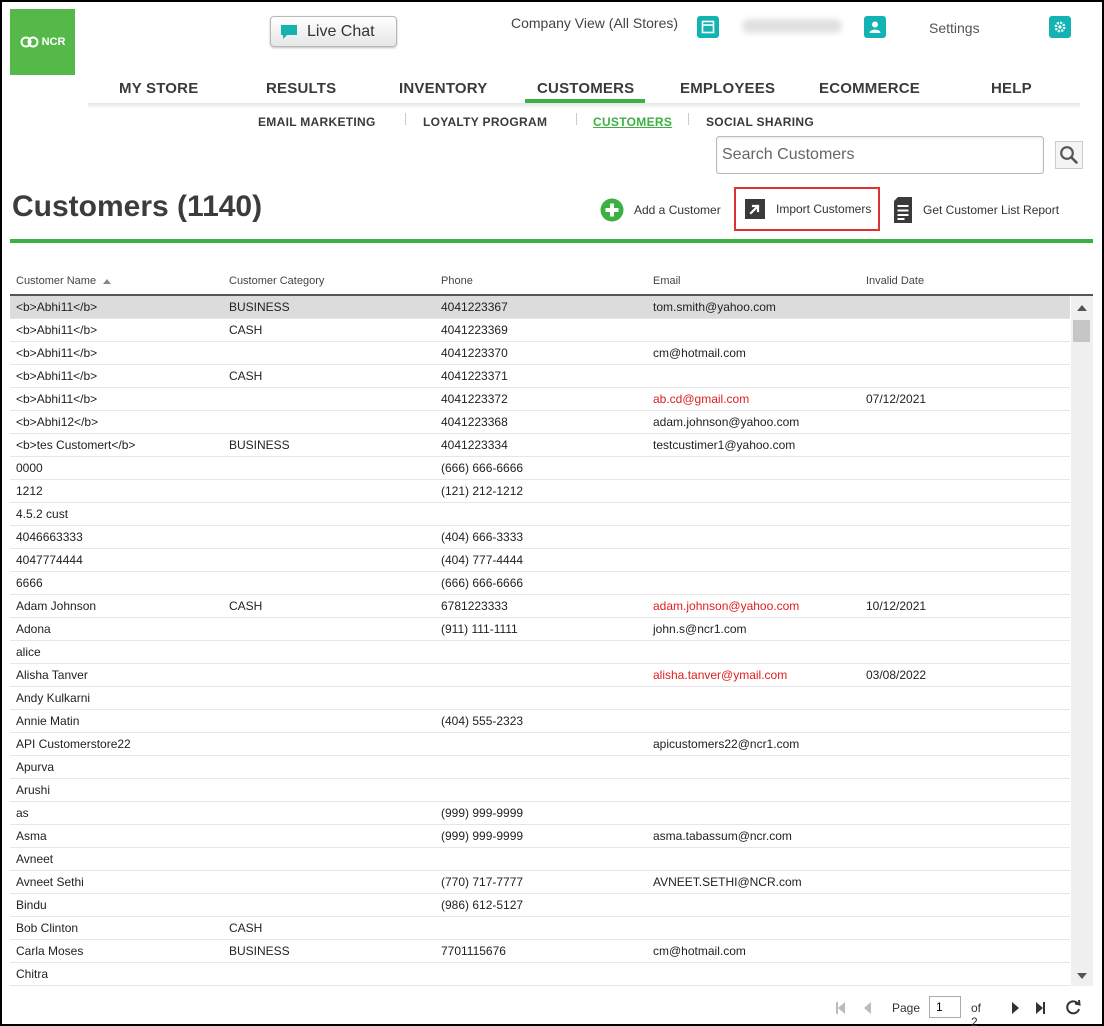  I want to click on previous-page-icon, so click(867, 1008).